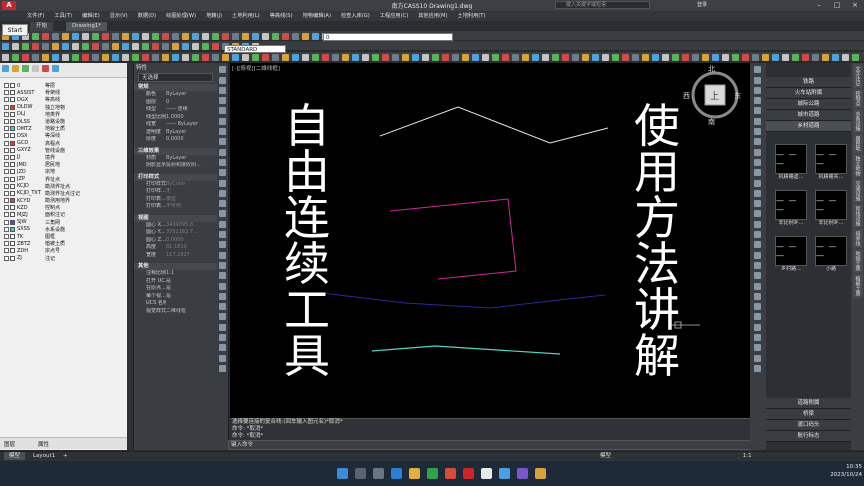 Image resolution: width=864 pixels, height=486 pixels. I want to click on menu-item-6: 地籍(J), so click(214, 16).